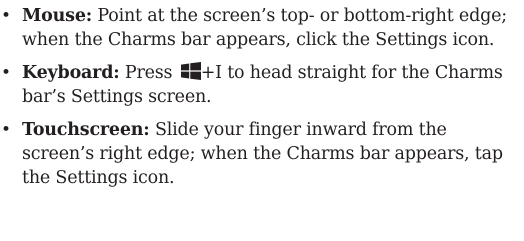 The image size is (524, 241). What do you see at coordinates (86, 130) in the screenshot?
I see `item-term: Touchscreen:` at bounding box center [86, 130].